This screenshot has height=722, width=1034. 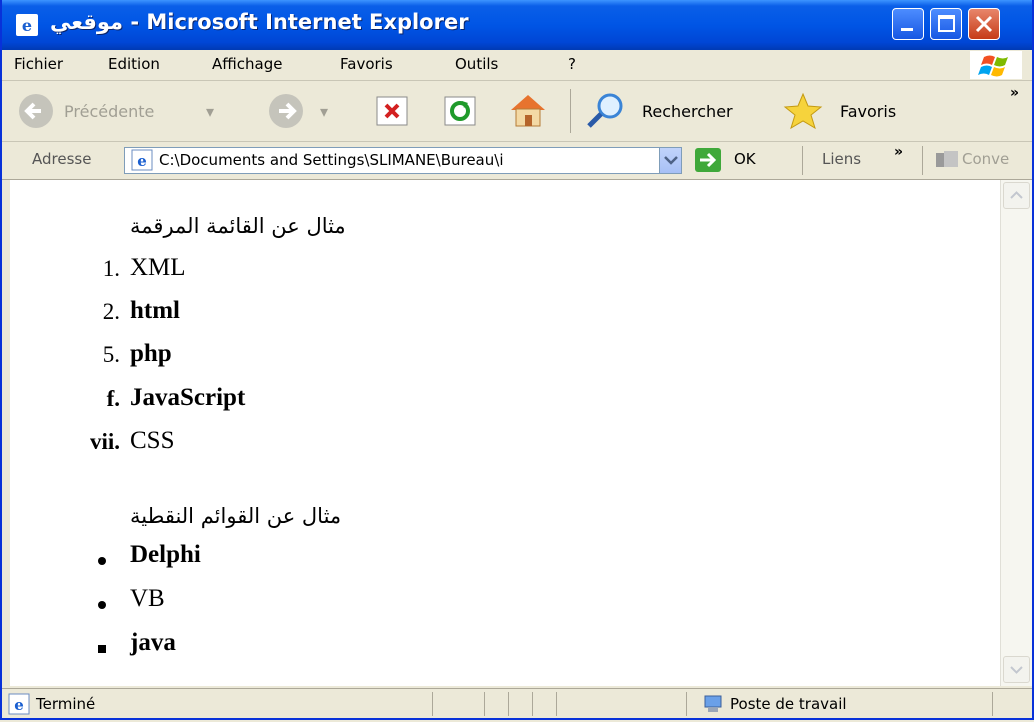 I want to click on menu-help: ?, so click(x=572, y=64).